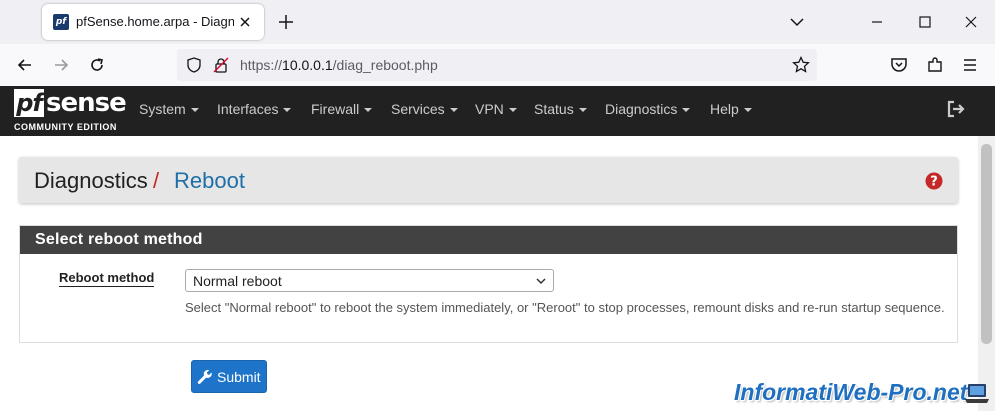 This screenshot has height=411, width=995. Describe the element at coordinates (261, 65) in the screenshot. I see `url-scheme: https://` at that location.